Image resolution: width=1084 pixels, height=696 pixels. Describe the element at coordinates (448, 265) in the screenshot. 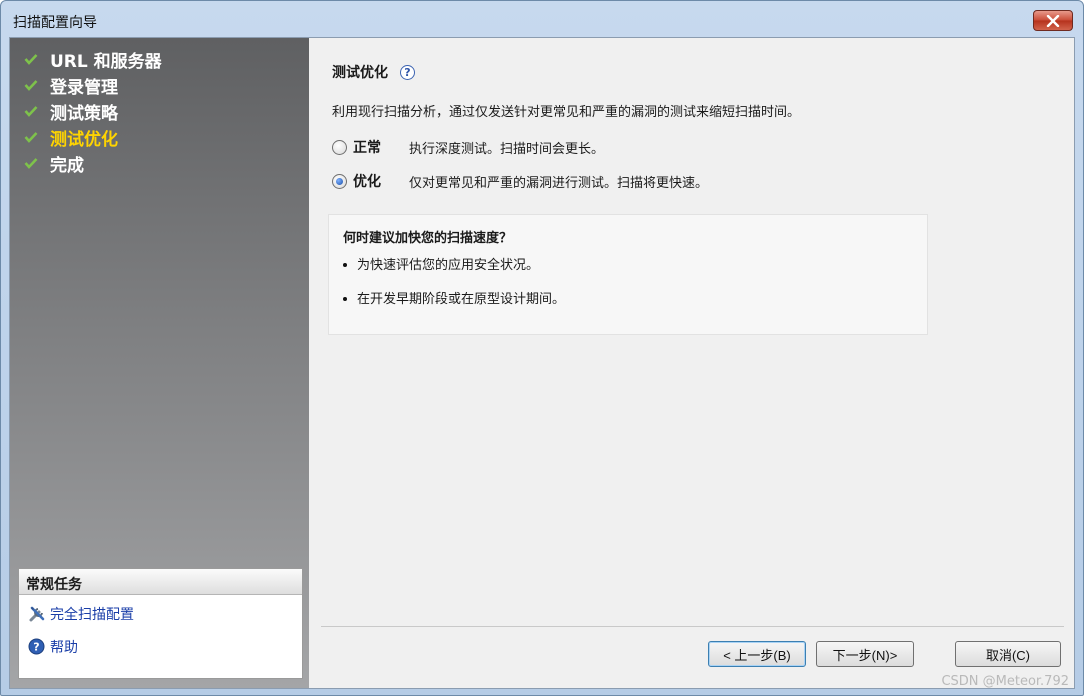

I see `bullet-text: 为快速评估您的应用安全状况。` at that location.